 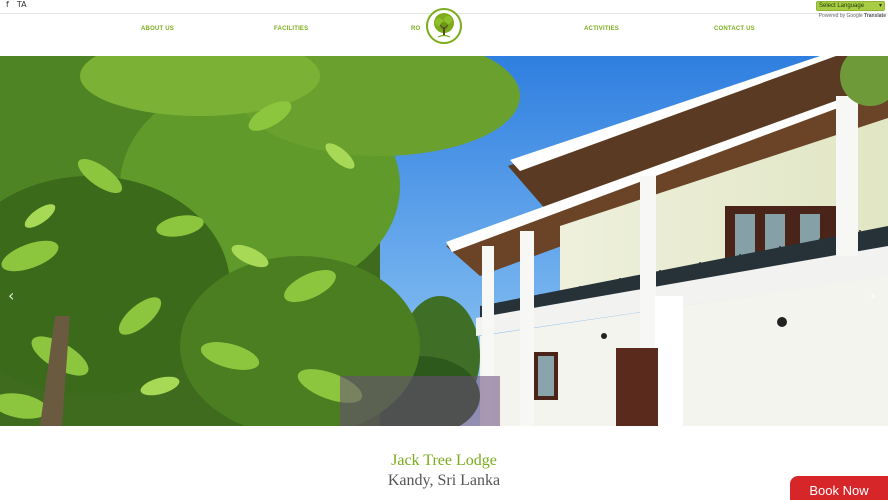 What do you see at coordinates (157, 29) in the screenshot?
I see `nav-about-us: ABOUT US` at bounding box center [157, 29].